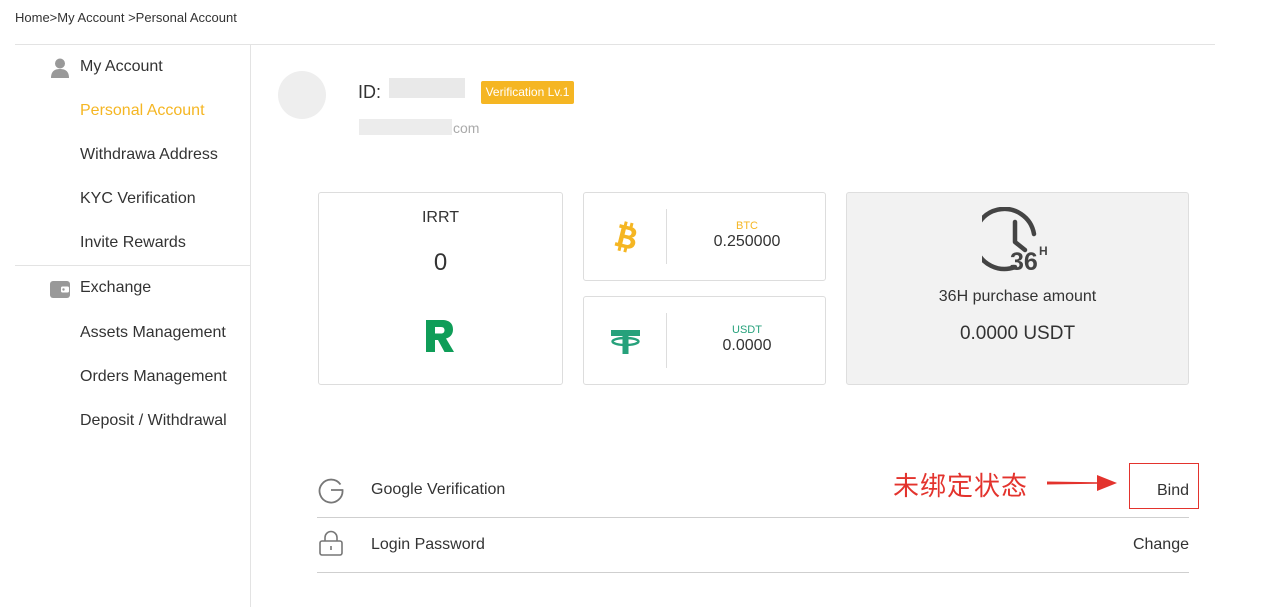  I want to click on sidebar-header-exchange: Exchange, so click(133, 288).